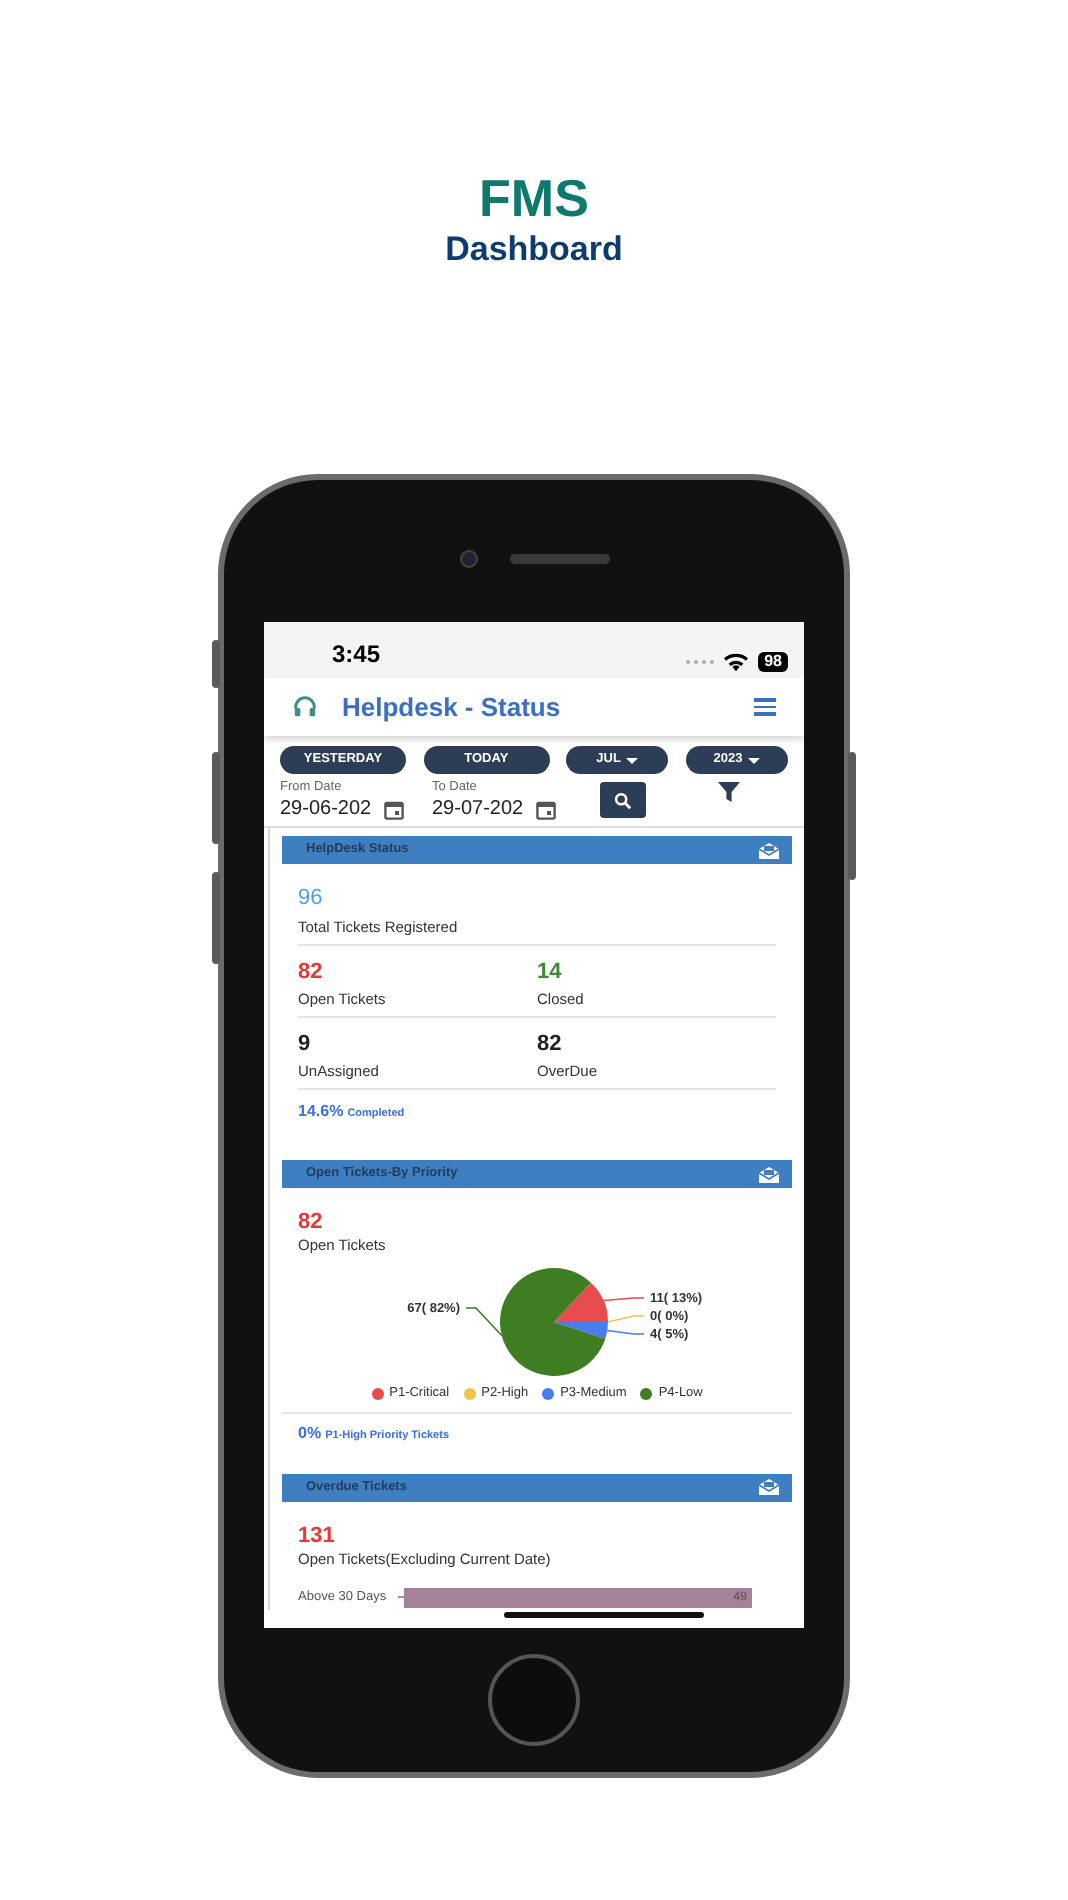  What do you see at coordinates (773, 662) in the screenshot?
I see `battery-indicator: 98` at bounding box center [773, 662].